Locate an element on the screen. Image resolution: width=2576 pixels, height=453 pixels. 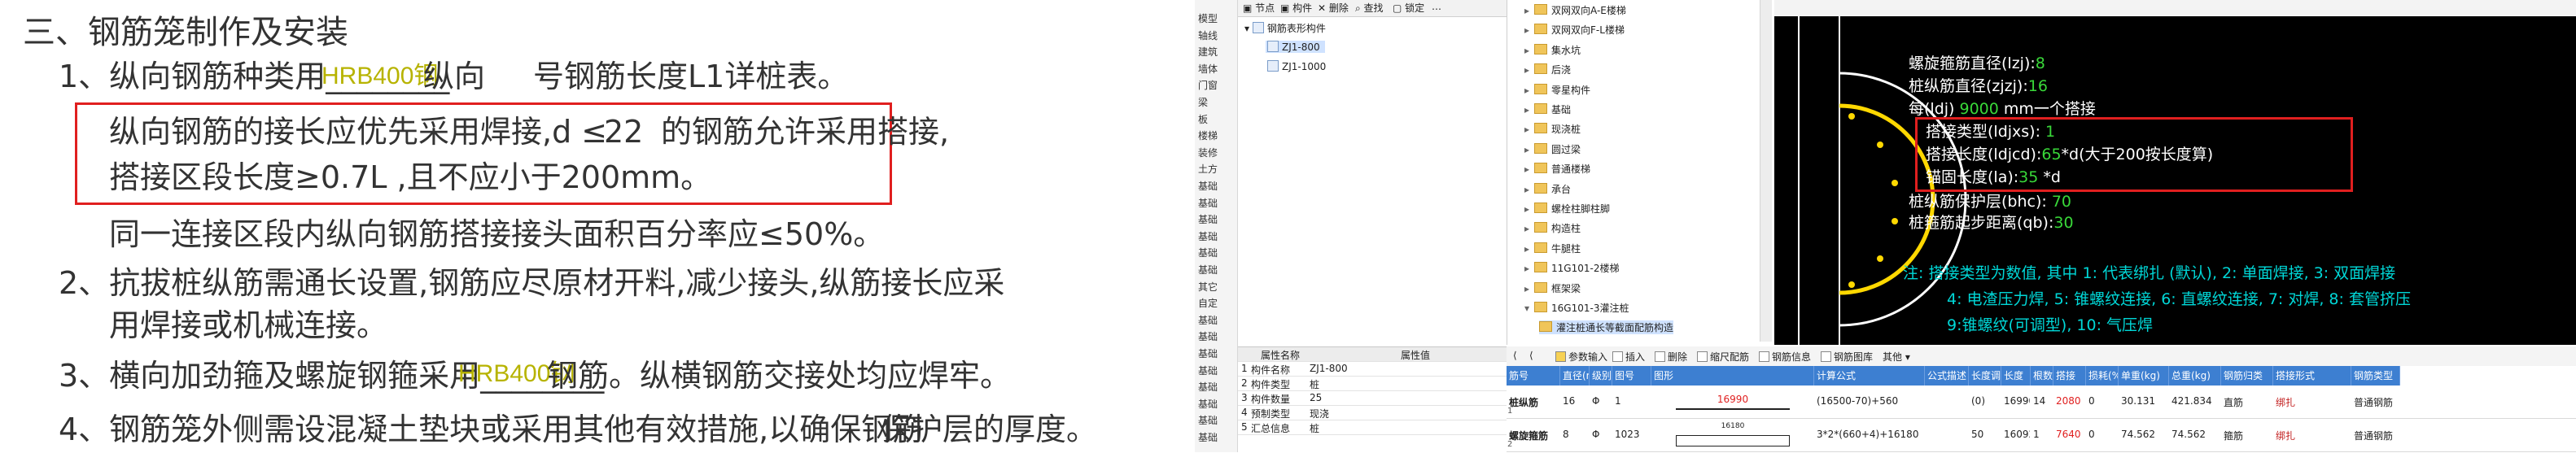
category-strip-item: 装修 is located at coordinates (1208, 152).